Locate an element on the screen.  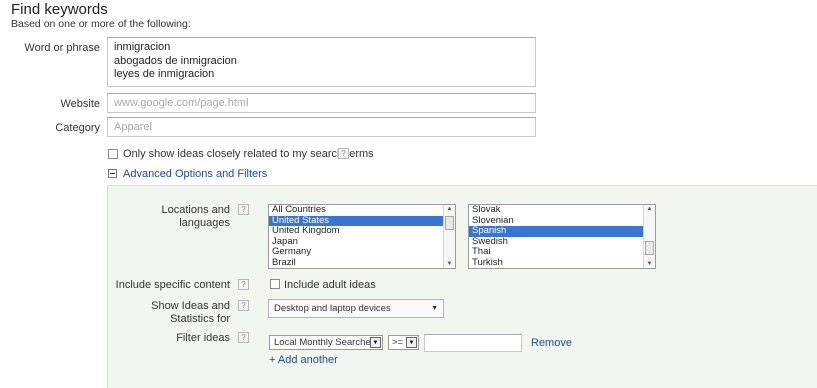
filter-operator-select: >= ▼ is located at coordinates (403, 342).